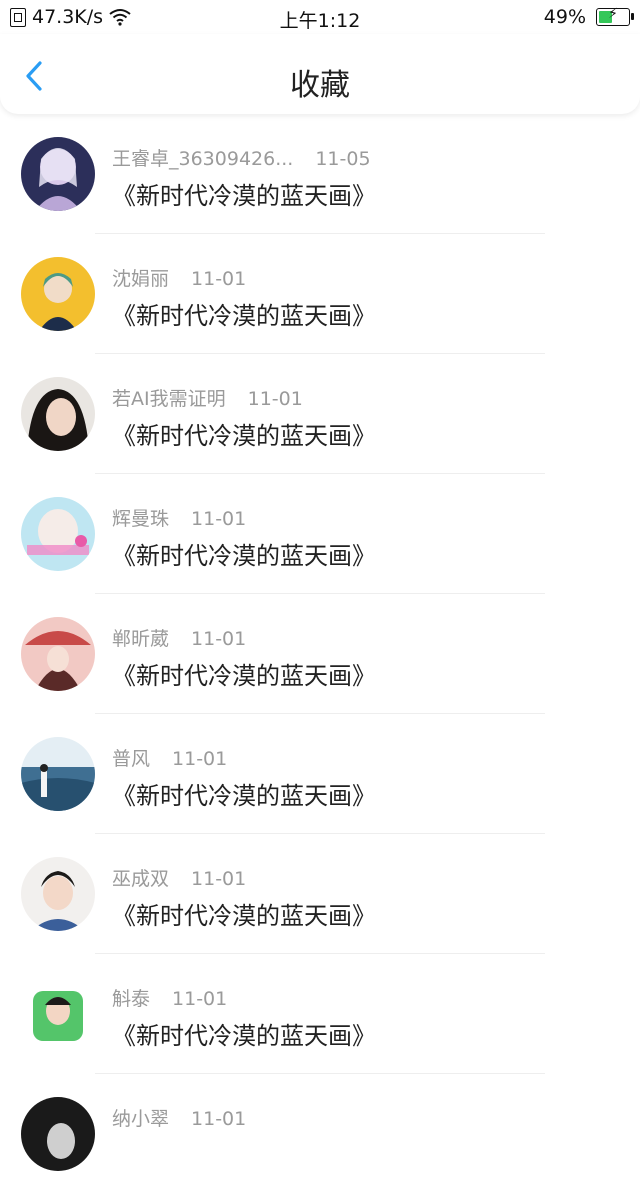  Describe the element at coordinates (320, 534) in the screenshot. I see `list-item: 辉曼珠 11-01 《新时代冷漠的蓝天画》` at that location.